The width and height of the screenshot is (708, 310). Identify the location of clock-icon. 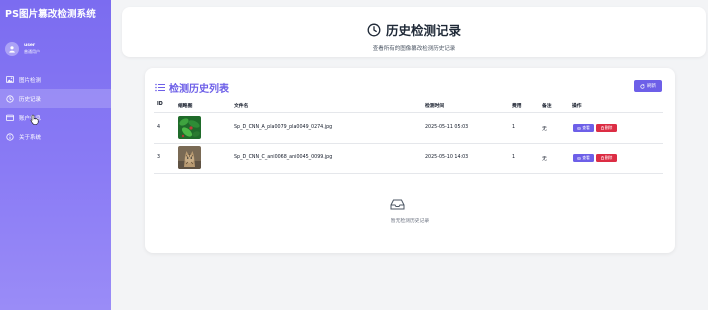
(374, 29).